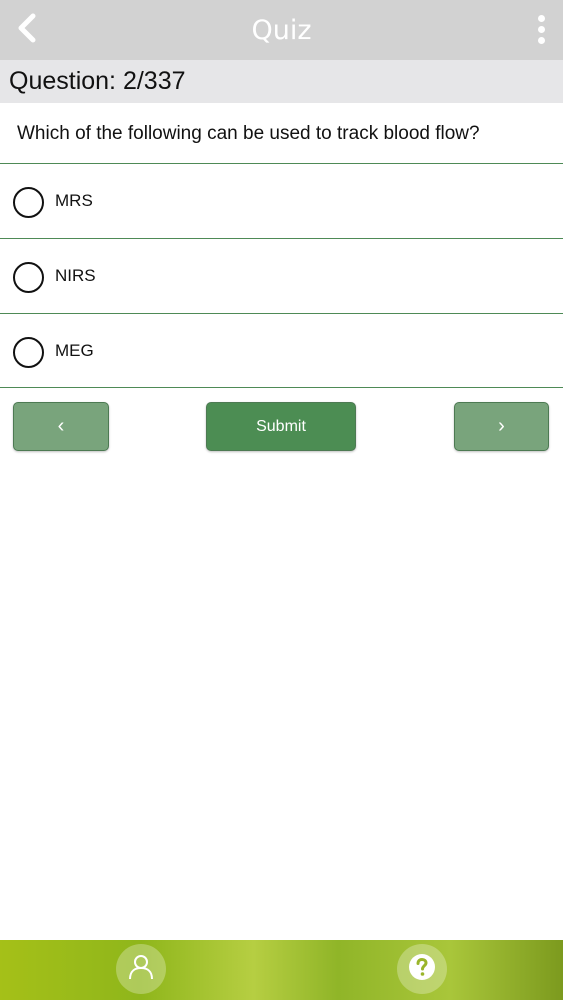  I want to click on answer-option: MRS, so click(281, 200).